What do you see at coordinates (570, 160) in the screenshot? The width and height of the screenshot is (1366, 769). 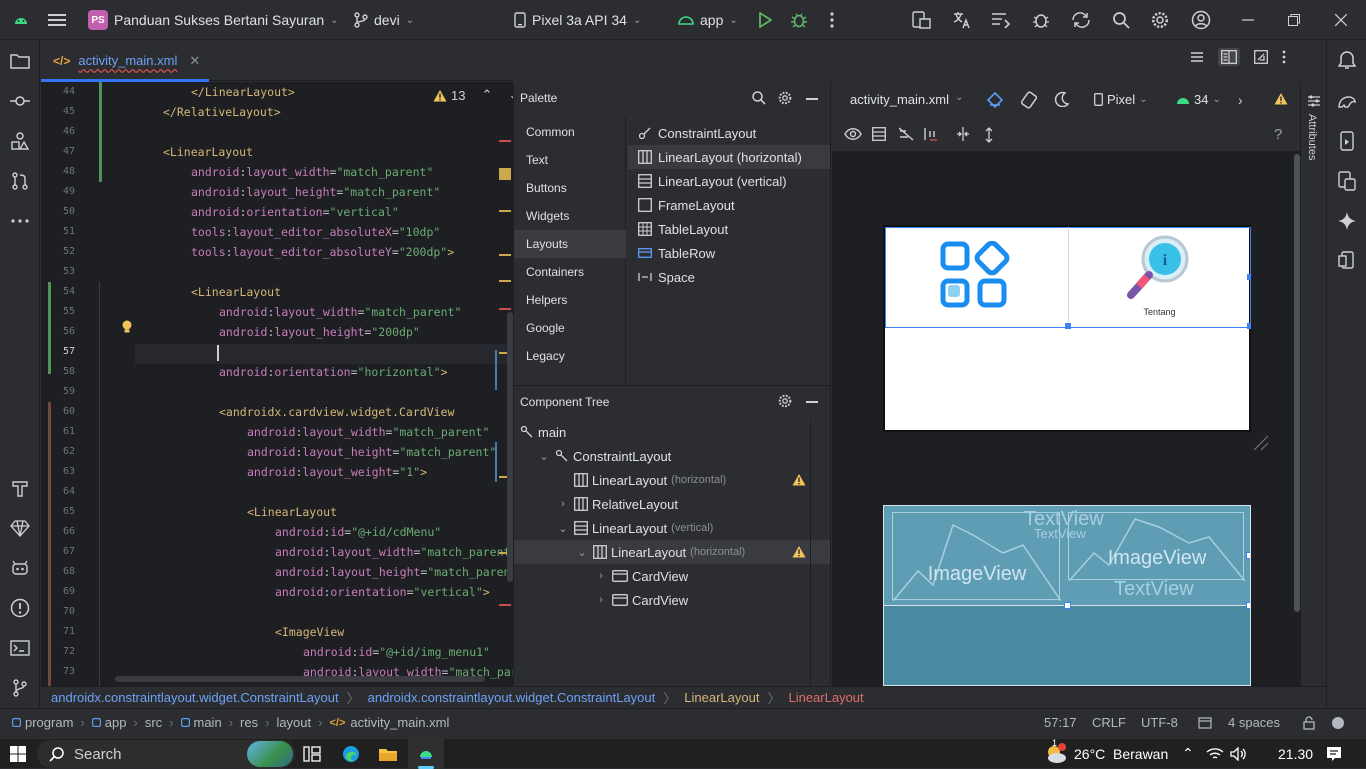 I see `palette-category: Text` at bounding box center [570, 160].